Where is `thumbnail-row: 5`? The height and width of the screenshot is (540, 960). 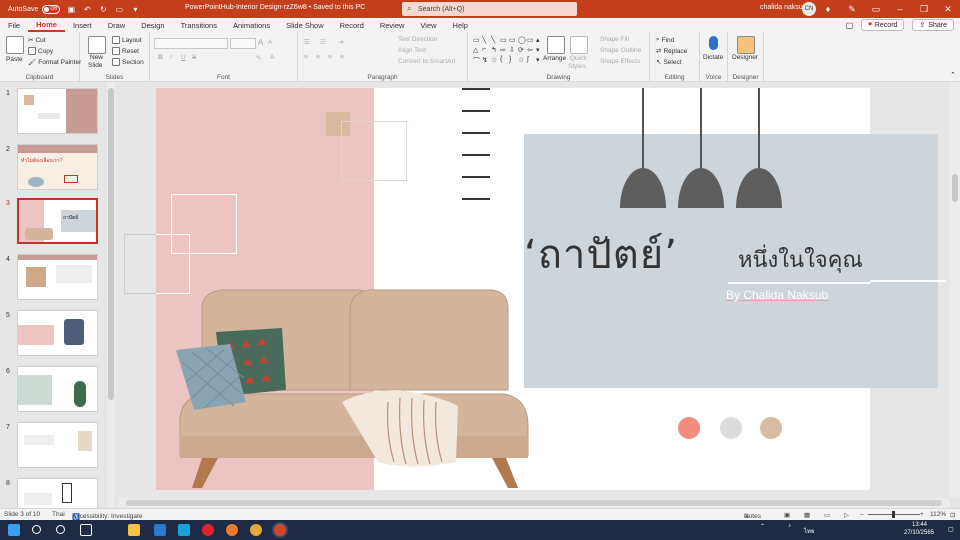 thumbnail-row: 5 is located at coordinates (54, 336).